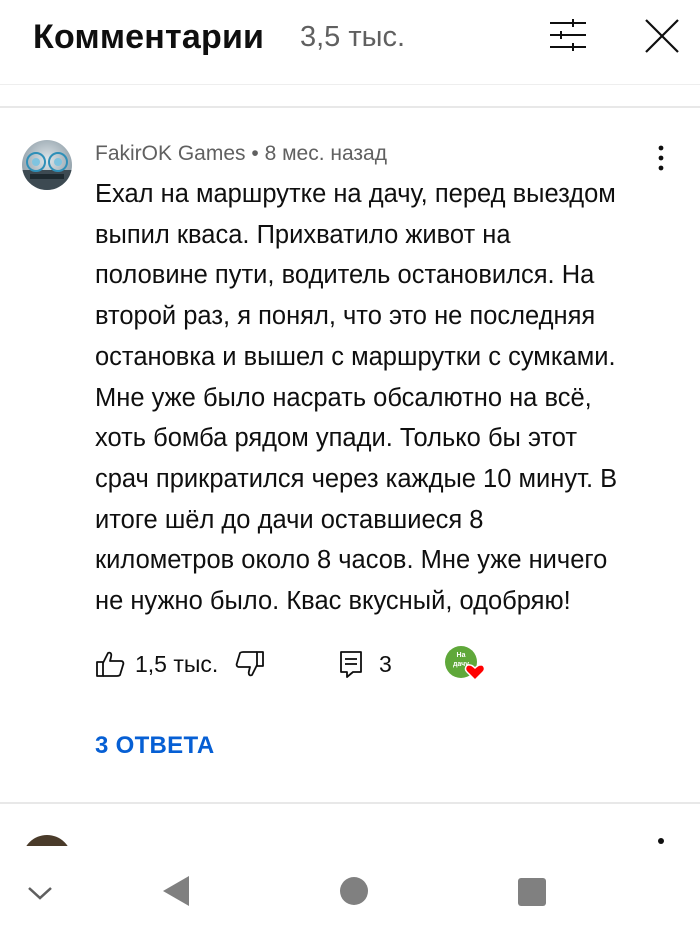  What do you see at coordinates (40, 893) in the screenshot?
I see `chevron-down-icon` at bounding box center [40, 893].